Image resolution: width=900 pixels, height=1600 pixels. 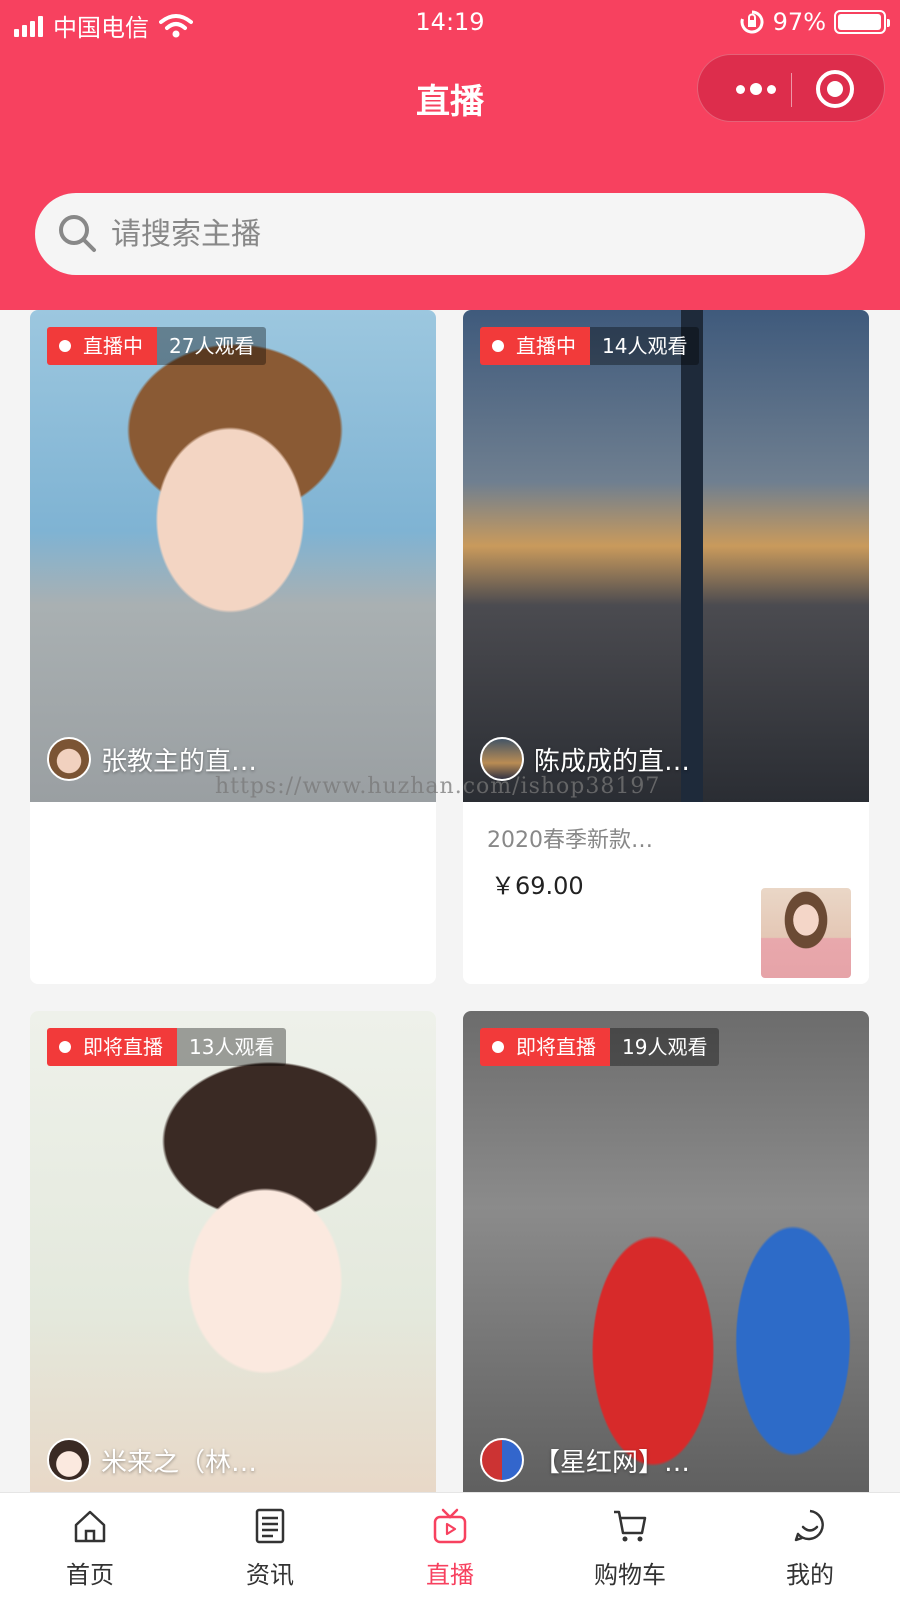 What do you see at coordinates (537, 886) in the screenshot?
I see `product-price: ￥69.00` at bounding box center [537, 886].